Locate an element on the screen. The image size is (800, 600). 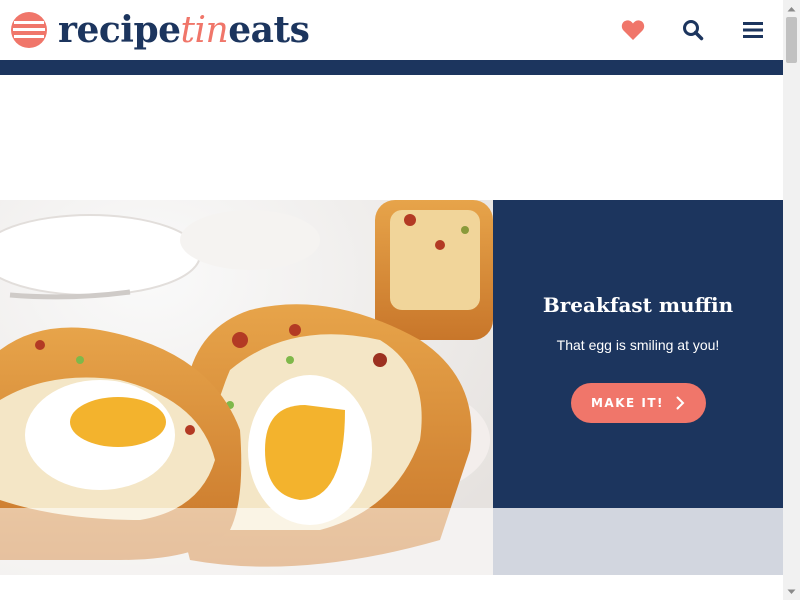
logo-word-tin: tin is located at coordinates (204, 30).